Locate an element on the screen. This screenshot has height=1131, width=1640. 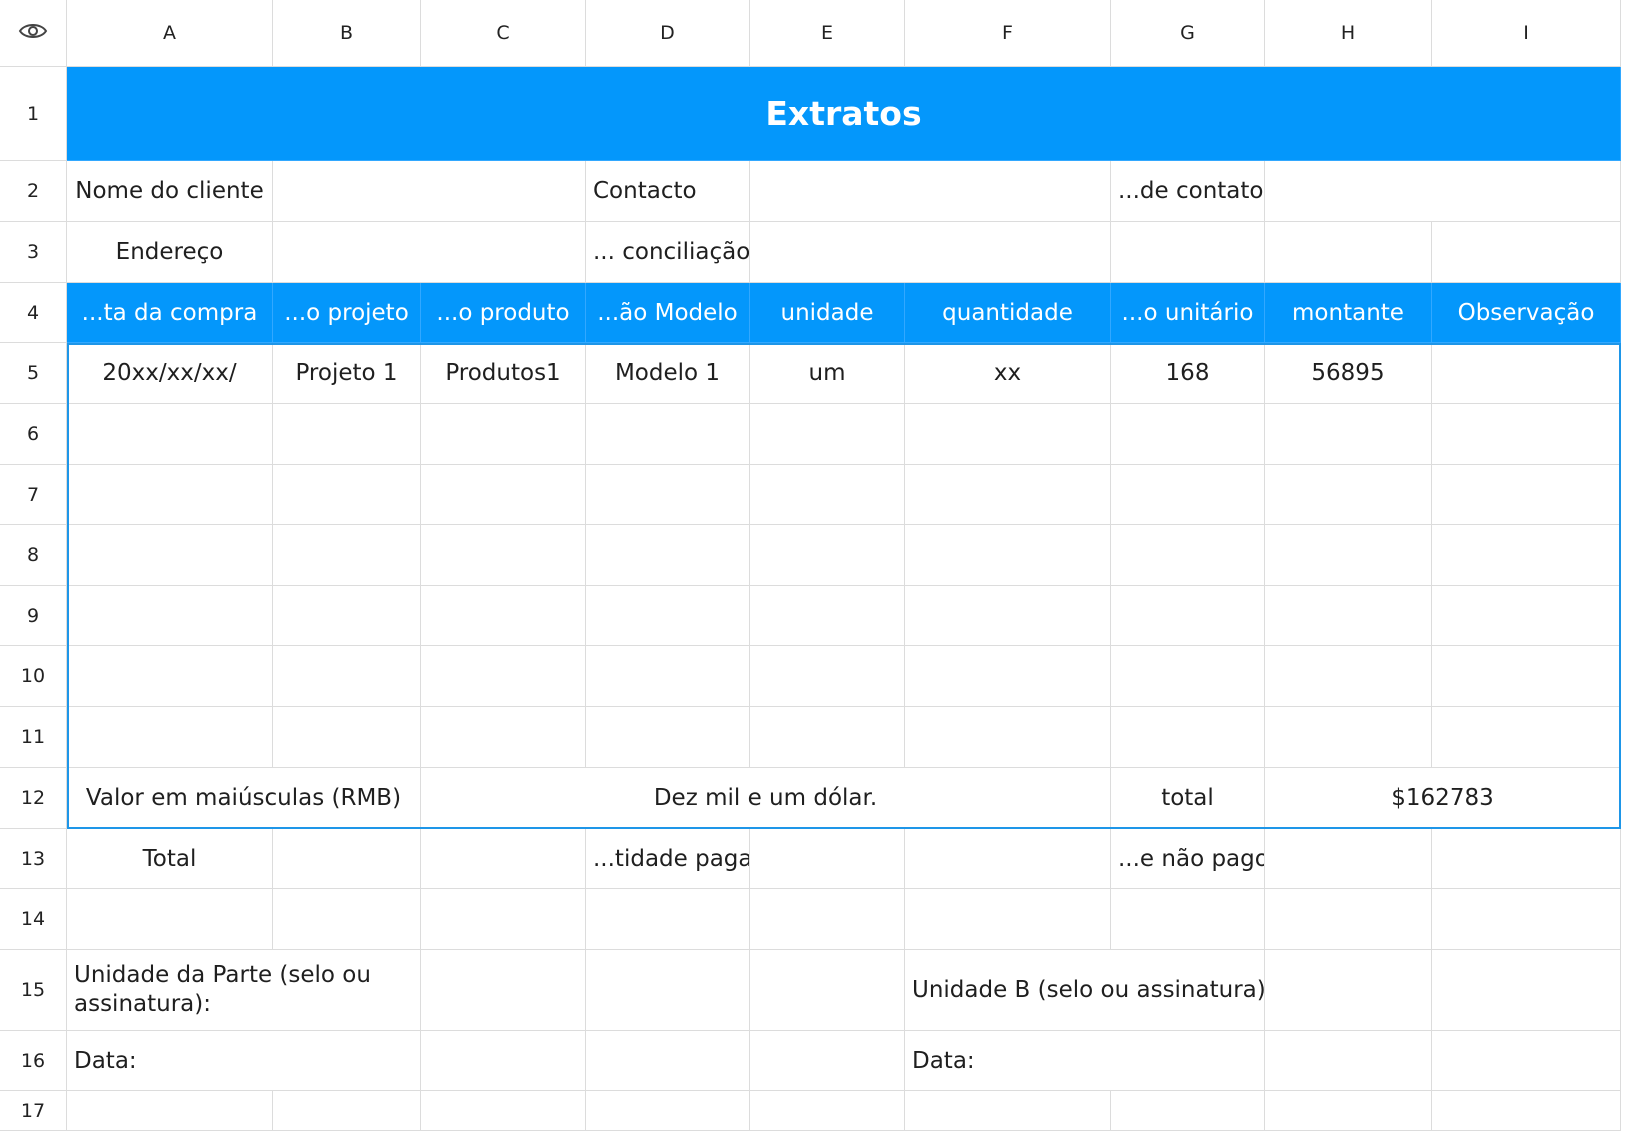
cell-e7 is located at coordinates (827, 495).